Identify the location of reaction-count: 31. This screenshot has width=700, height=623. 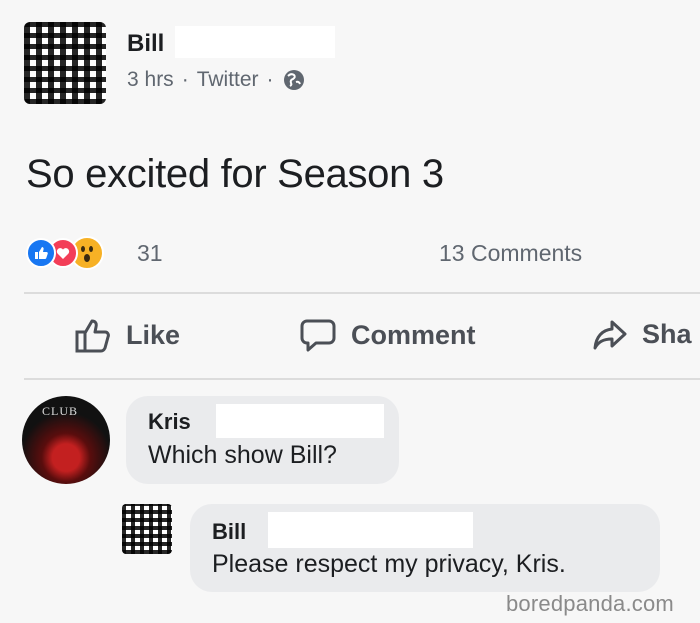
(150, 253).